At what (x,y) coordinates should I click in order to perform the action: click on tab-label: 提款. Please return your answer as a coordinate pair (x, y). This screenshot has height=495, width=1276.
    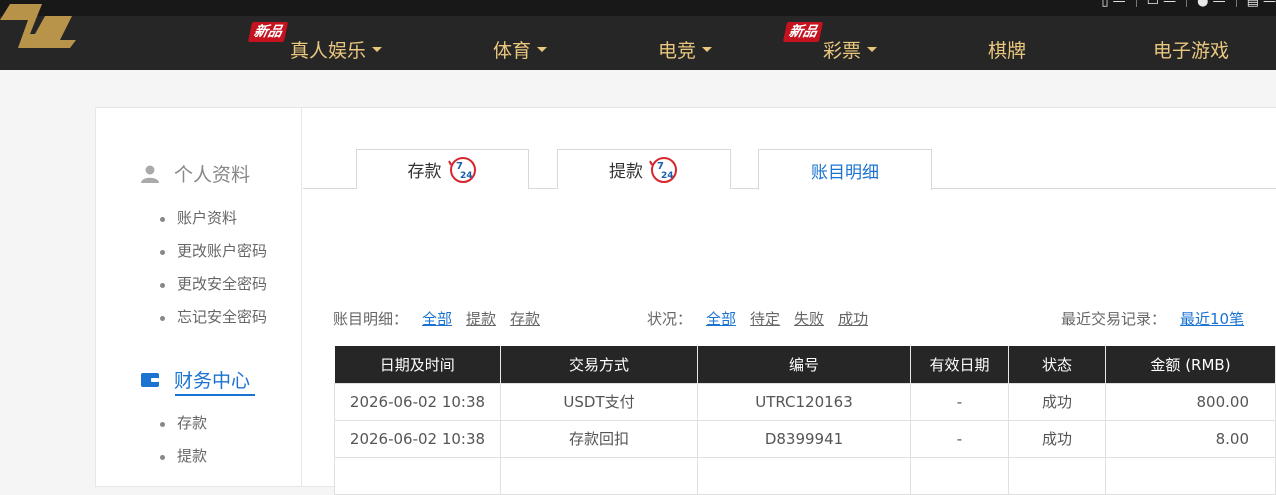
    Looking at the image, I should click on (626, 172).